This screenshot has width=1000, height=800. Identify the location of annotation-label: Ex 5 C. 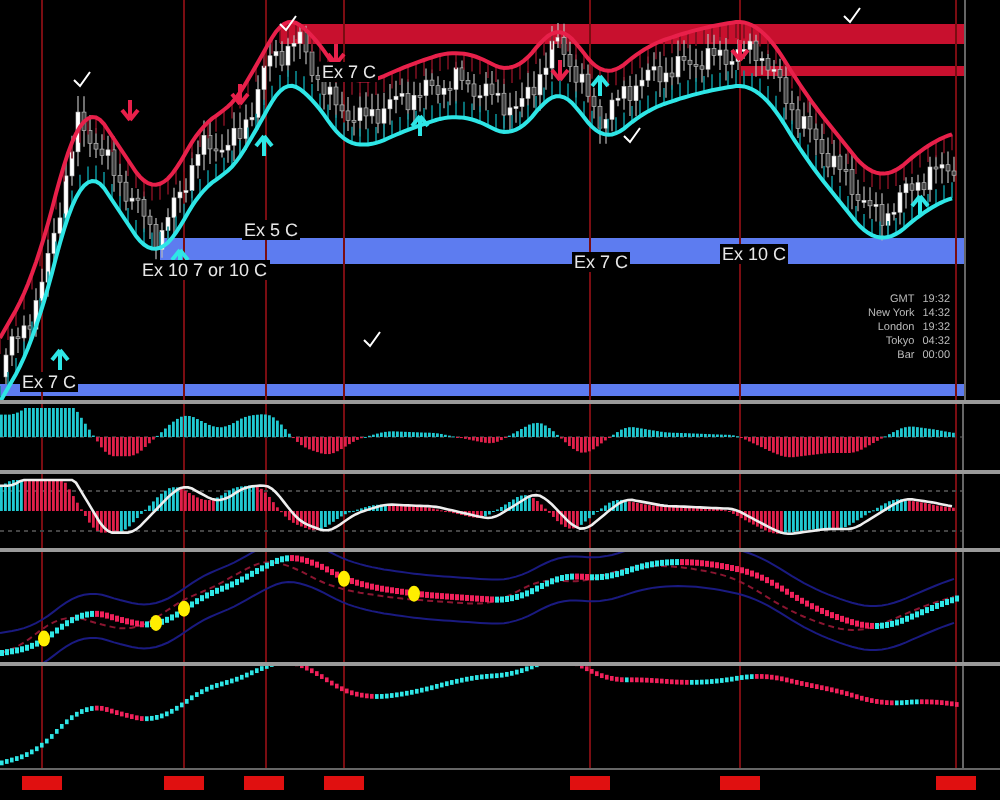
(271, 230).